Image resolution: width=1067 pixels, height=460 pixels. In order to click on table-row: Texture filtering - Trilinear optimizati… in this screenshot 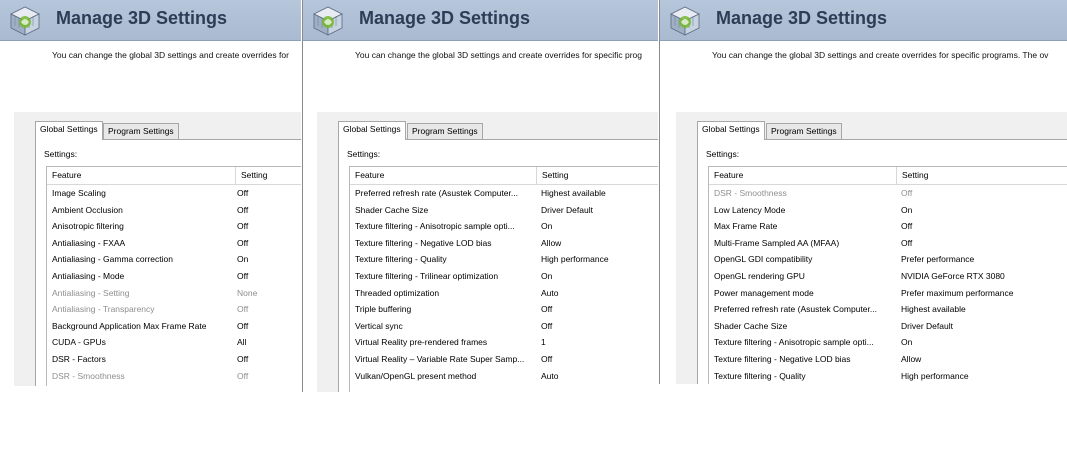, I will do `click(504, 276)`.